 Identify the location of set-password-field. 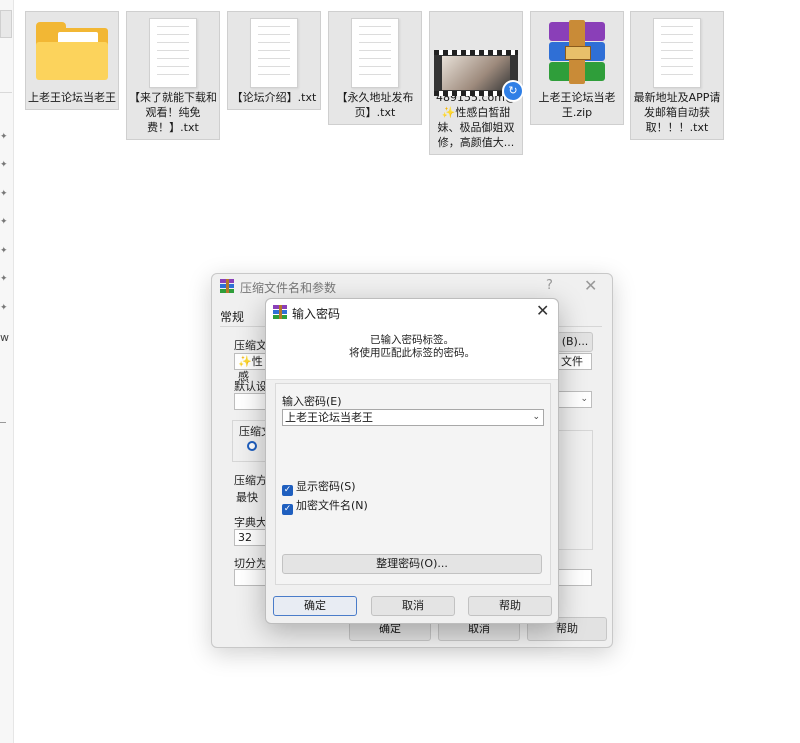
(574, 577).